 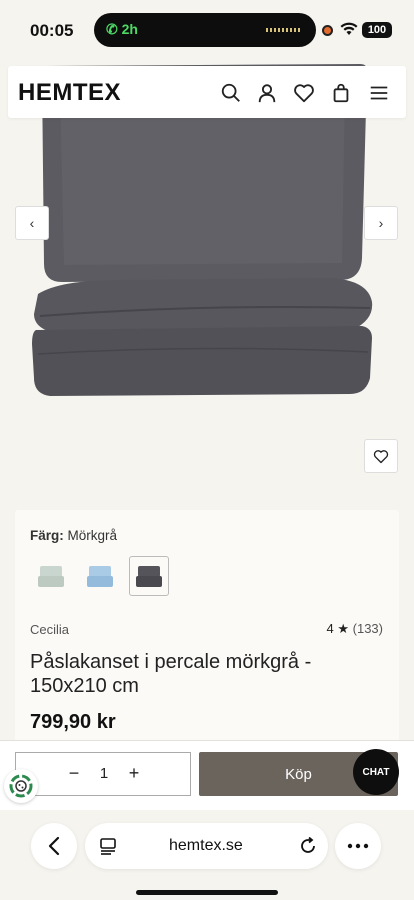 What do you see at coordinates (134, 773) in the screenshot?
I see `quantity-plus-button: +` at bounding box center [134, 773].